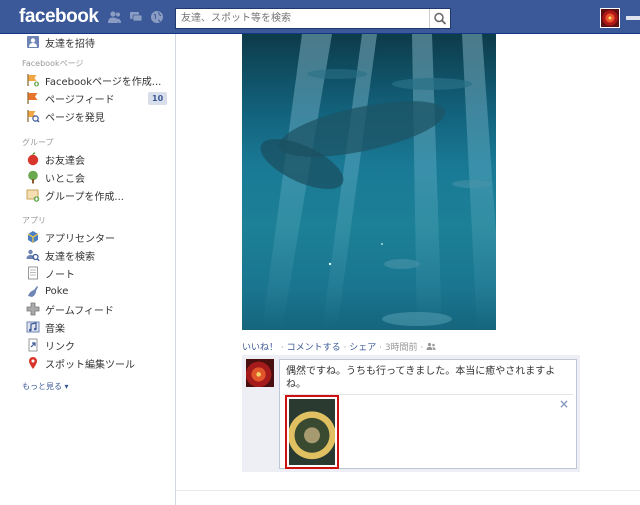 The width and height of the screenshot is (640, 505). Describe the element at coordinates (80, 100) in the screenshot. I see `sidebar-item-label: ページフィード` at that location.